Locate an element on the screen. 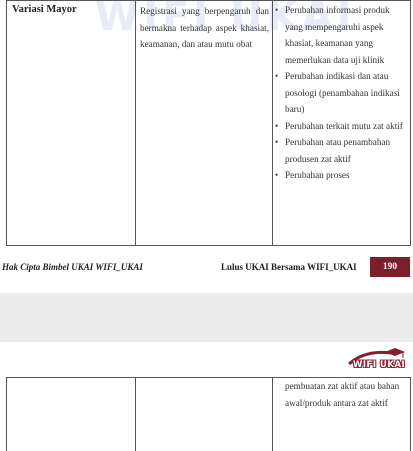  wifi-ukai-logo: WIFI UKAI is located at coordinates (376, 363).